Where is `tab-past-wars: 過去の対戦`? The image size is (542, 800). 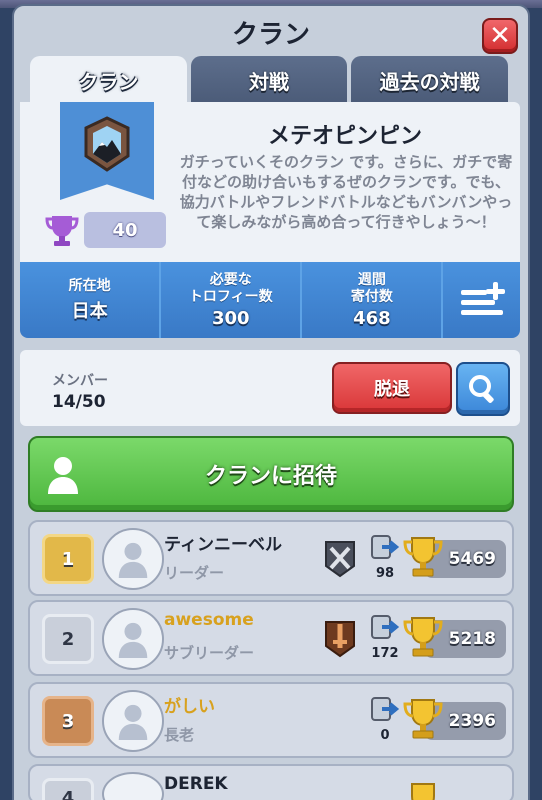 tab-past-wars: 過去の対戦 is located at coordinates (430, 80).